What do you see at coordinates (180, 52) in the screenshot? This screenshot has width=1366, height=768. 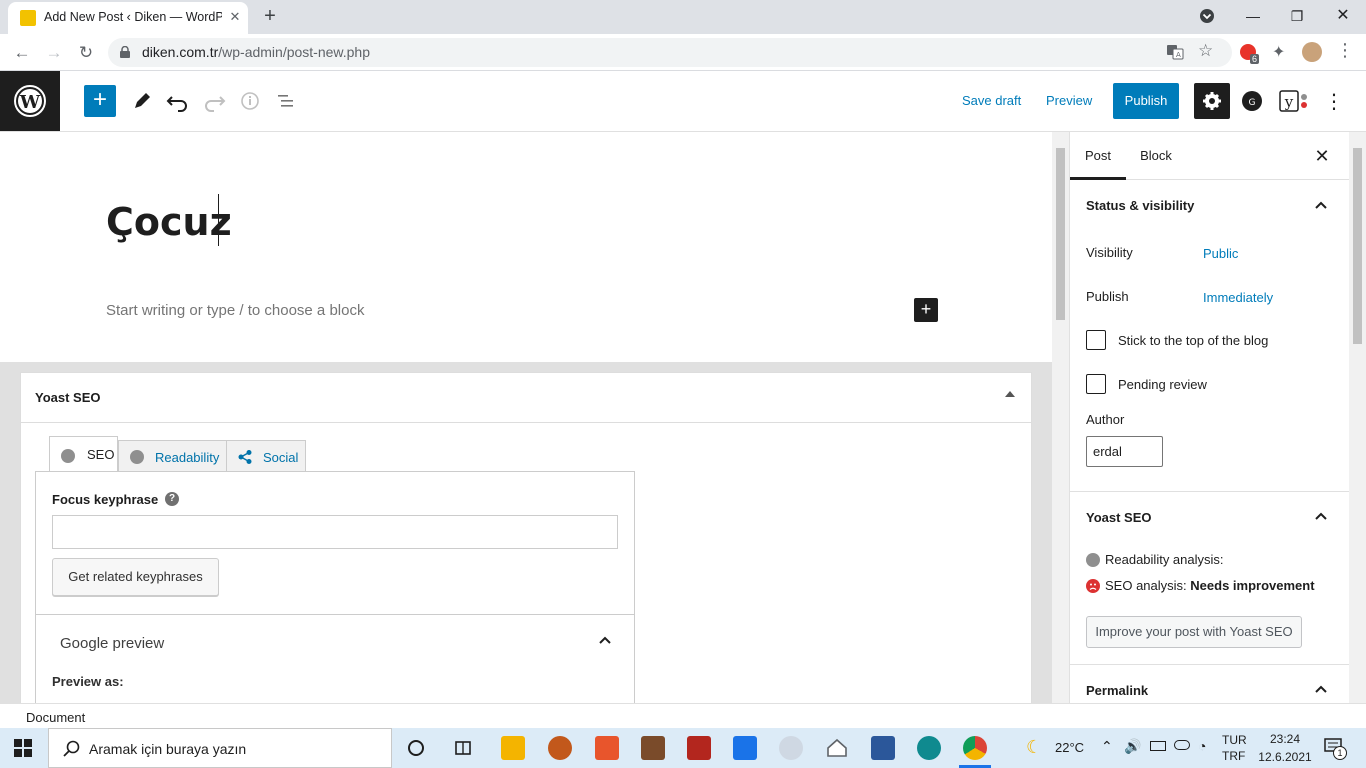 I see `url-domain: diken.com.tr` at bounding box center [180, 52].